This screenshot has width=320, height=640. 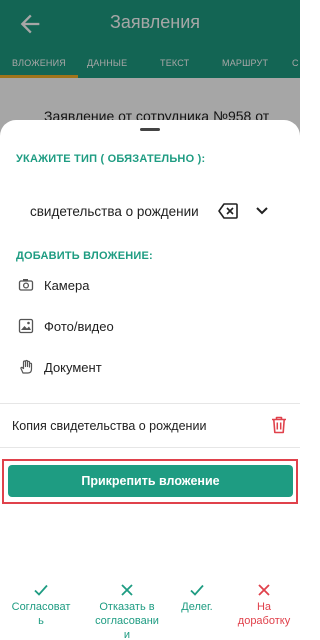 What do you see at coordinates (26, 326) in the screenshot?
I see `image-icon` at bounding box center [26, 326].